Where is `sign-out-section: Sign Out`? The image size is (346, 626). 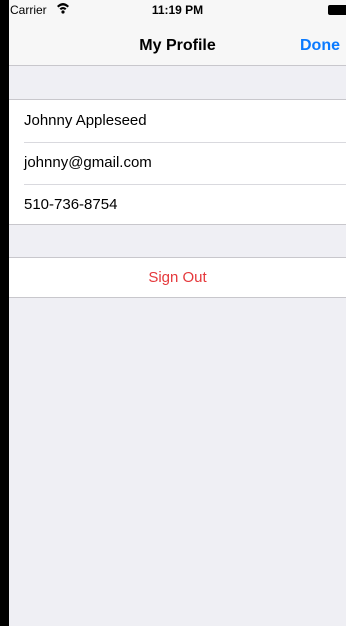
sign-out-section: Sign Out is located at coordinates (177, 277).